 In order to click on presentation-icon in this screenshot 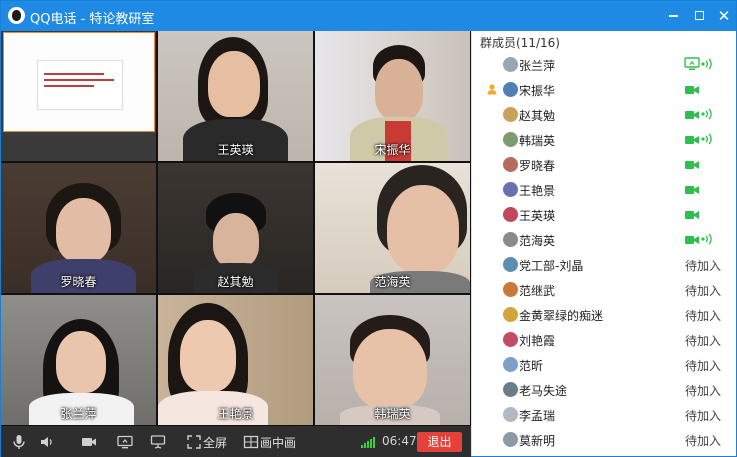, I will do `click(158, 442)`.